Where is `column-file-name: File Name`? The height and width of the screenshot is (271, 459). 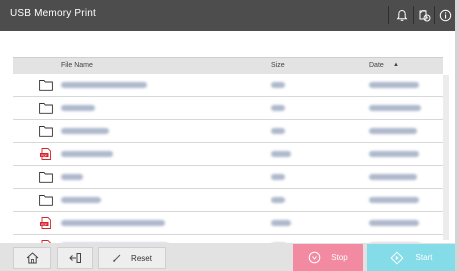 column-file-name: File Name is located at coordinates (77, 65).